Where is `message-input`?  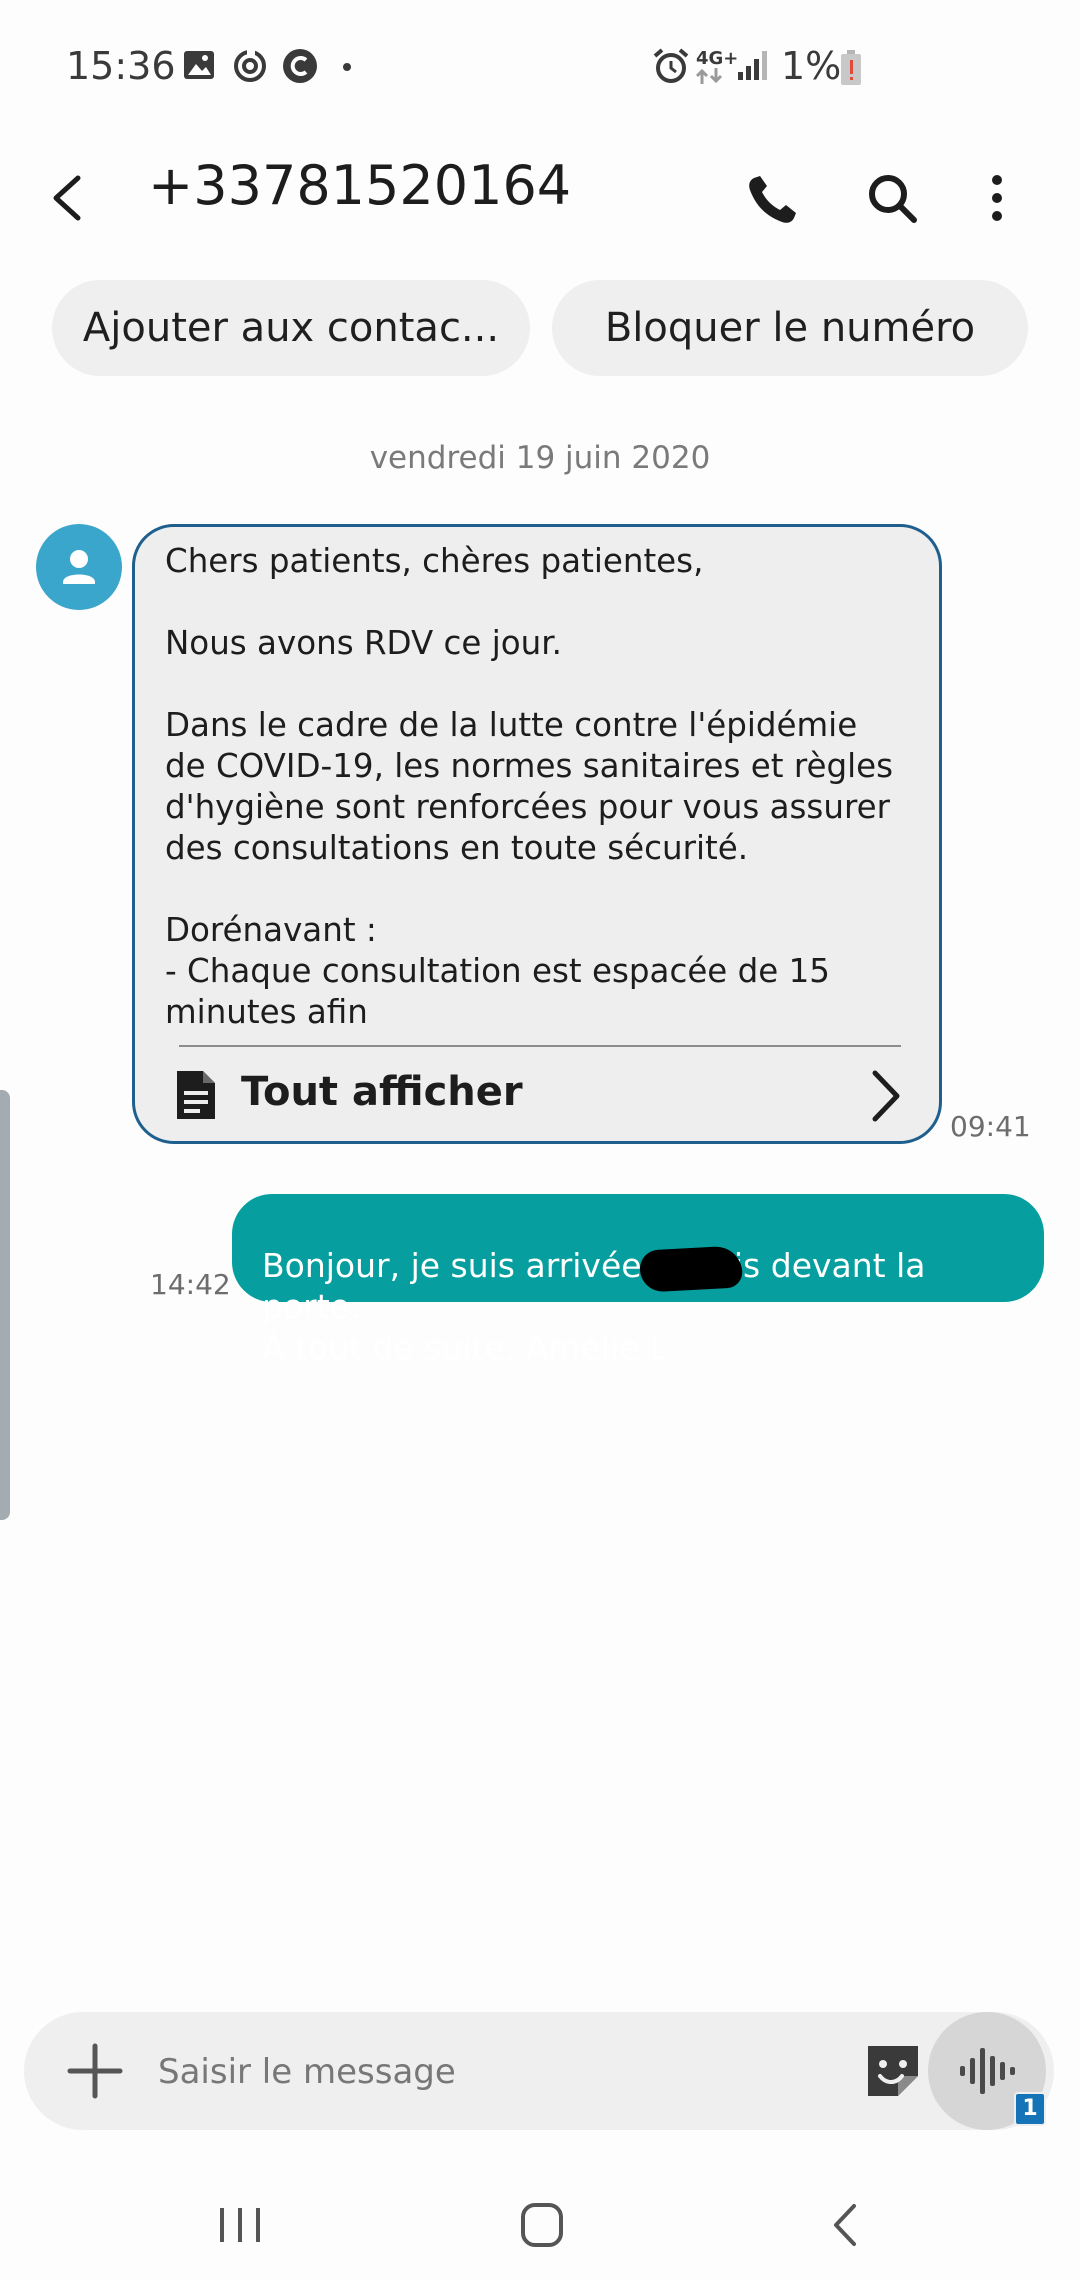 message-input is located at coordinates (508, 2072).